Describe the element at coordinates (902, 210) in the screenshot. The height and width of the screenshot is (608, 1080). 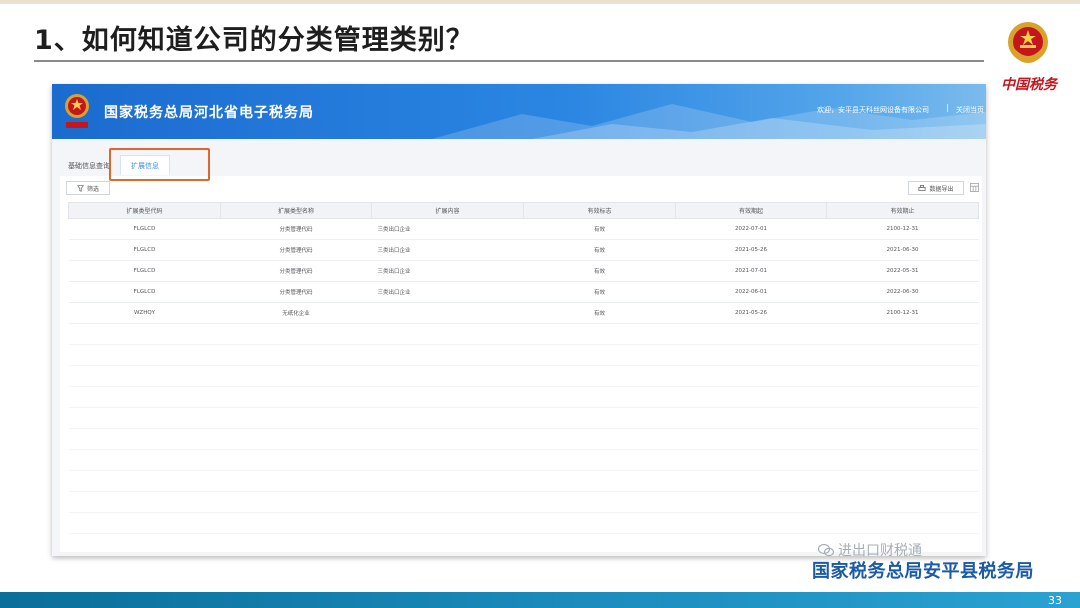
I see `column-header: 有效期止` at that location.